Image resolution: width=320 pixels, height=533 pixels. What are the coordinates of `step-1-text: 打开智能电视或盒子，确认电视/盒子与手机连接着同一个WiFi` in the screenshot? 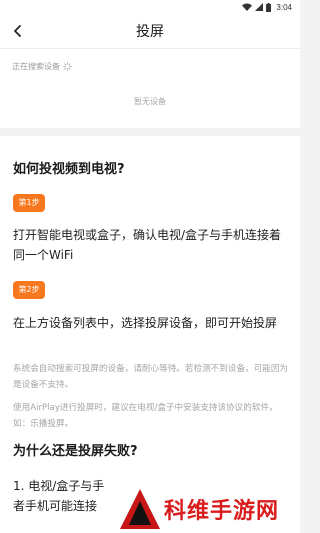 It's located at (147, 245).